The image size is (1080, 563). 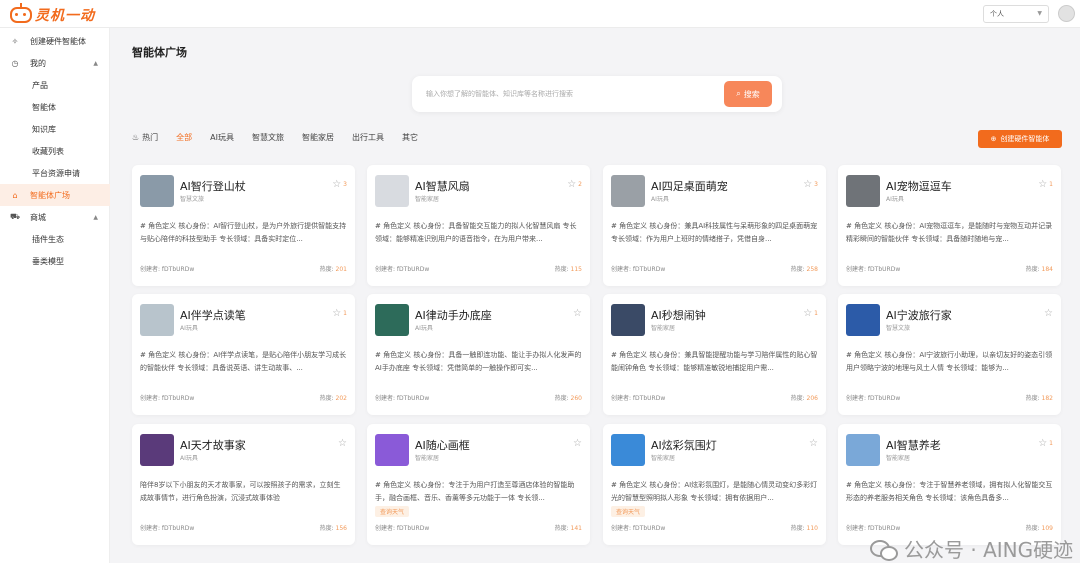 What do you see at coordinates (568, 527) in the screenshot?
I see `agent-card-heat: 热度: 141` at bounding box center [568, 527].